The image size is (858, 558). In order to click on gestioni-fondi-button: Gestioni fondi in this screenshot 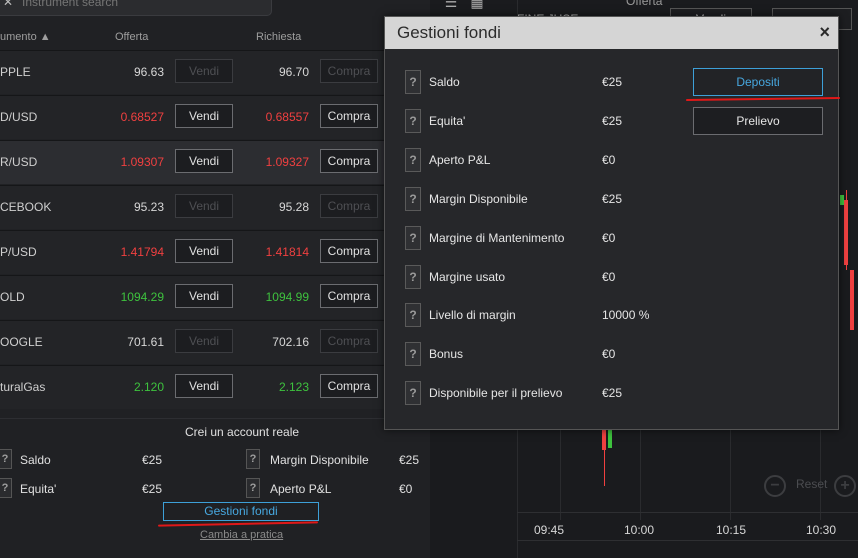, I will do `click(241, 511)`.